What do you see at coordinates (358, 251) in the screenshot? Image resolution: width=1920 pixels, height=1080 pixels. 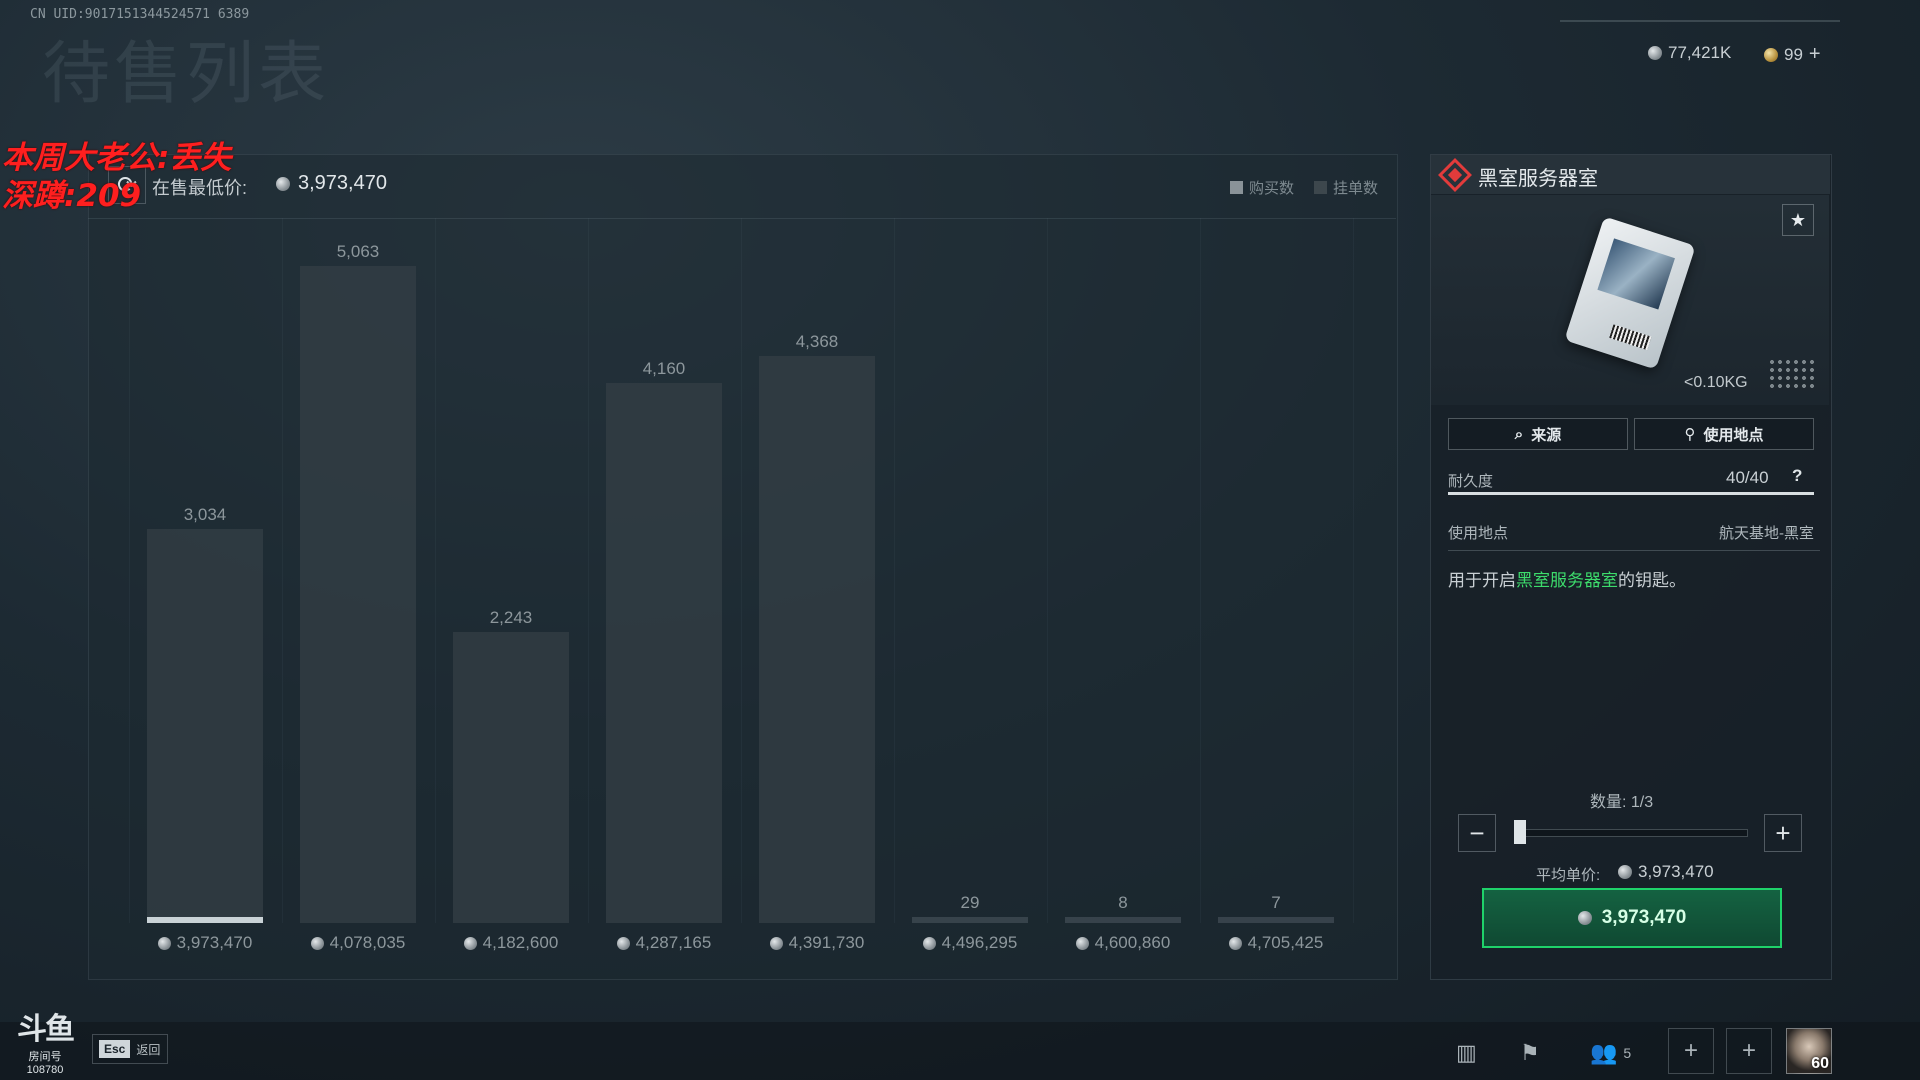 I see `bar-value-label: 5,063` at bounding box center [358, 251].